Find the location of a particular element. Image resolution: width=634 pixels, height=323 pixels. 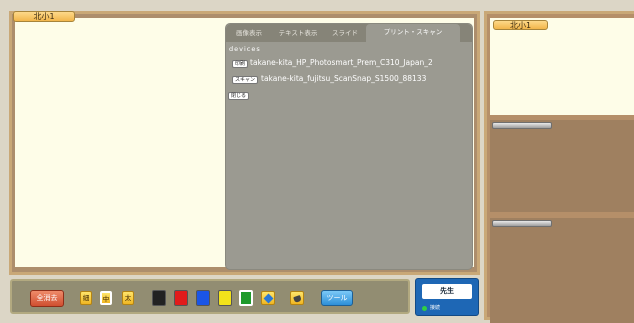

fill-bucket-icon is located at coordinates (297, 298).